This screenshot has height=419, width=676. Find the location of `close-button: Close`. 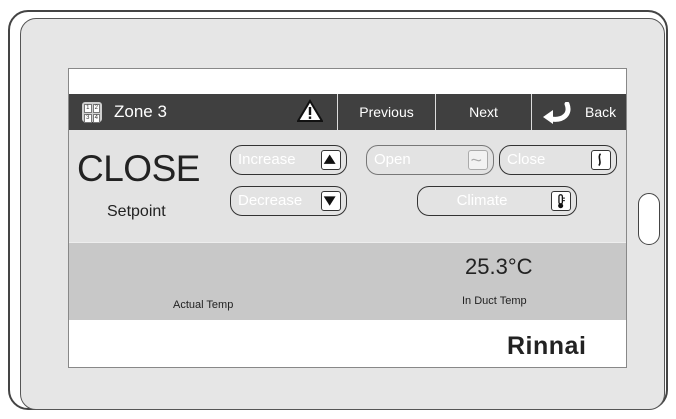

close-button: Close is located at coordinates (558, 160).